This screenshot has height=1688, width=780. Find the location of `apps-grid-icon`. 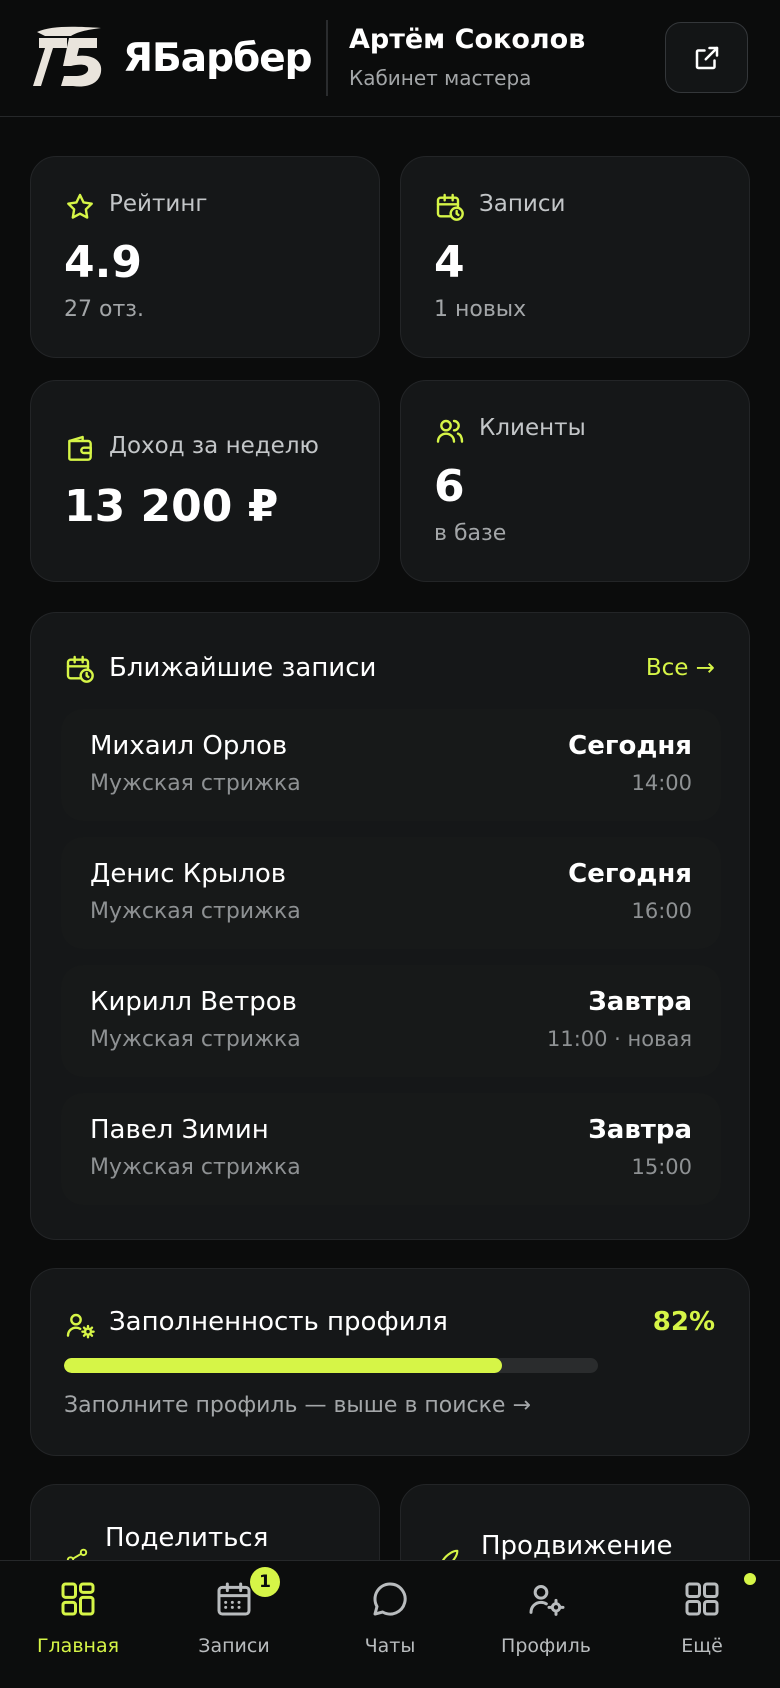

apps-grid-icon is located at coordinates (702, 1599).